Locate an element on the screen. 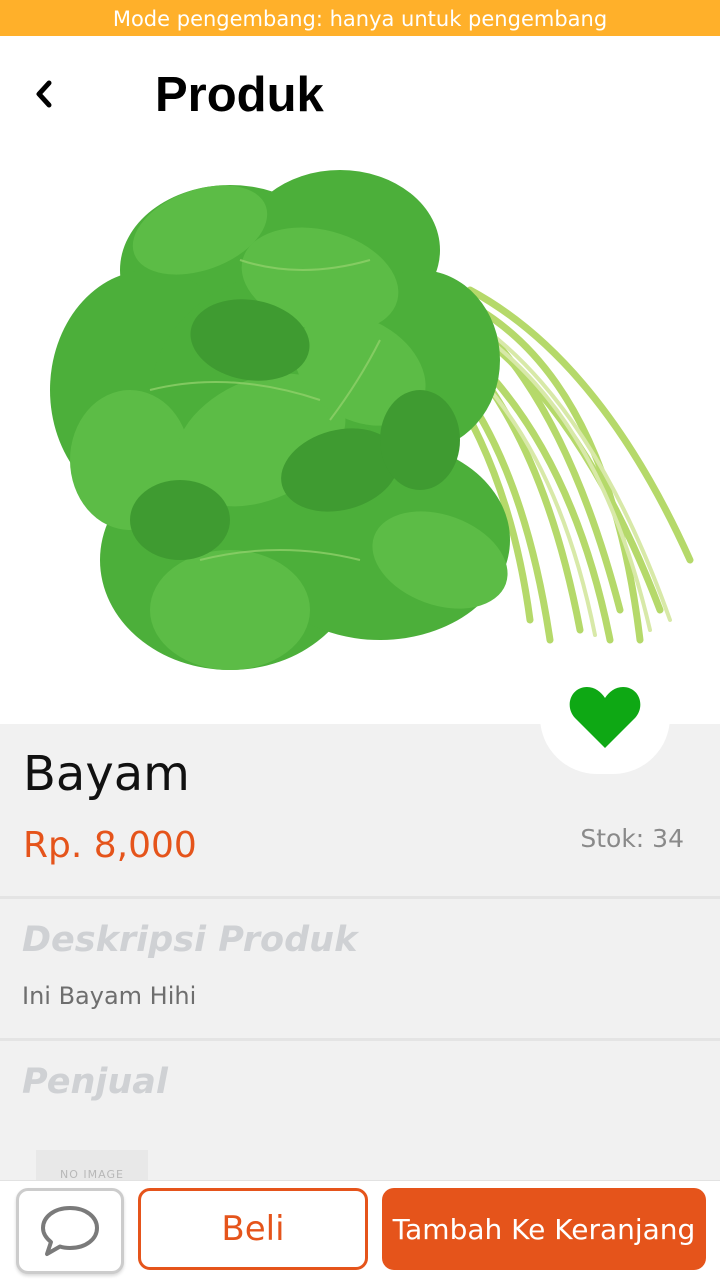 The image size is (720, 1280). description-text: Ini Bayam Hihi is located at coordinates (109, 996).